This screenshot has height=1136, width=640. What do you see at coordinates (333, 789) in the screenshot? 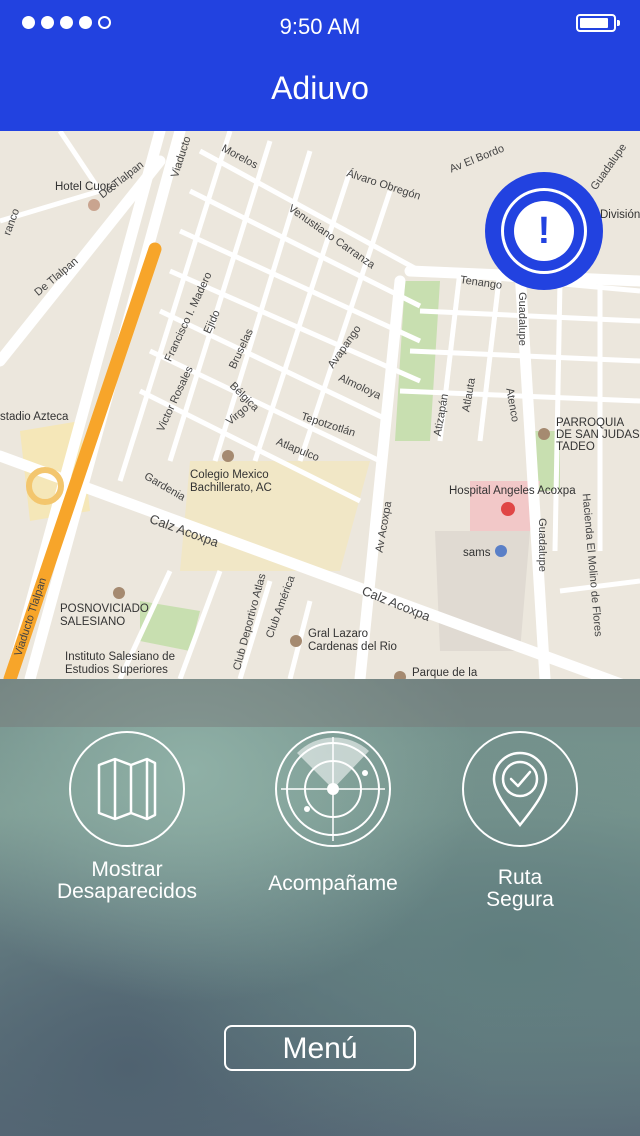
I see `radar-icon` at bounding box center [333, 789].